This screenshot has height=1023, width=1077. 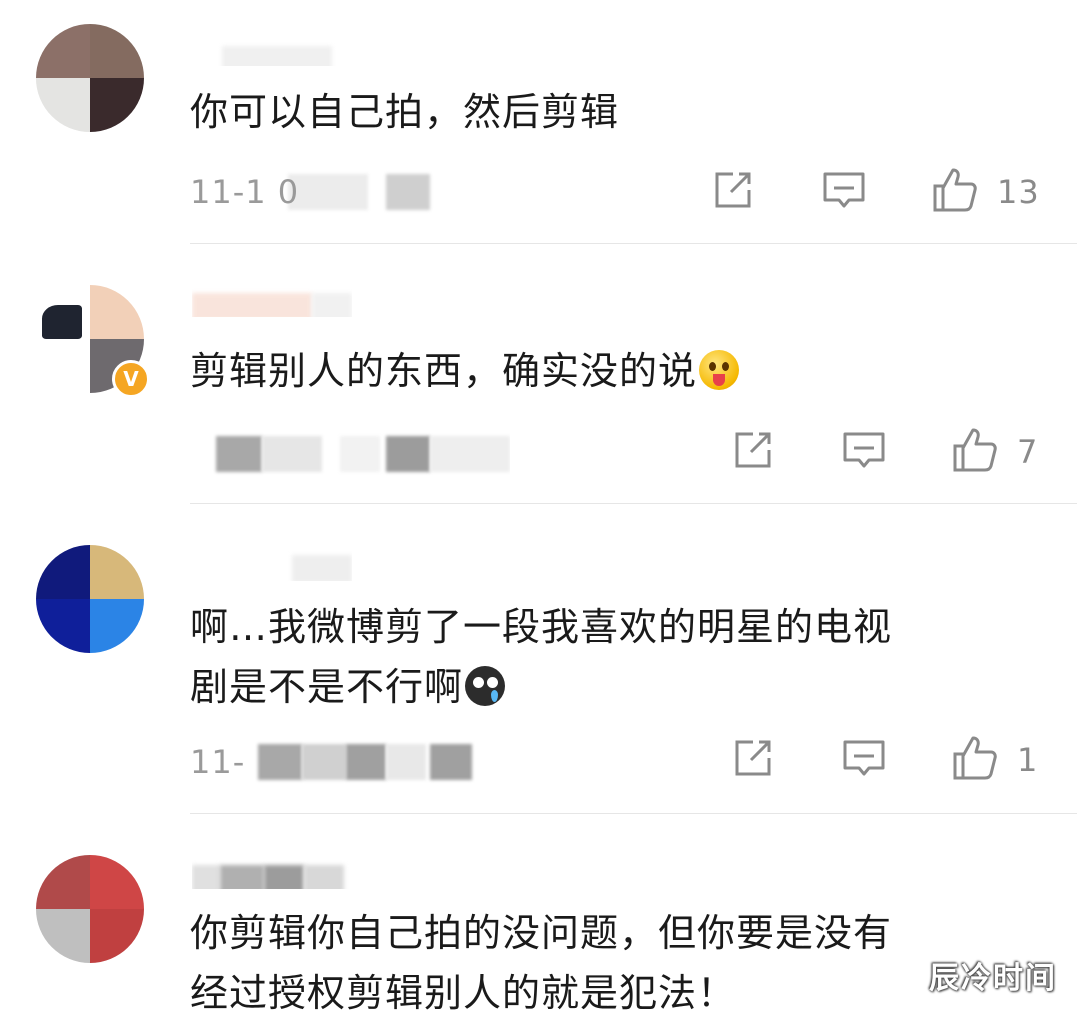 What do you see at coordinates (350, 192) in the screenshot?
I see `comment-timestamp: 11-1 0` at bounding box center [350, 192].